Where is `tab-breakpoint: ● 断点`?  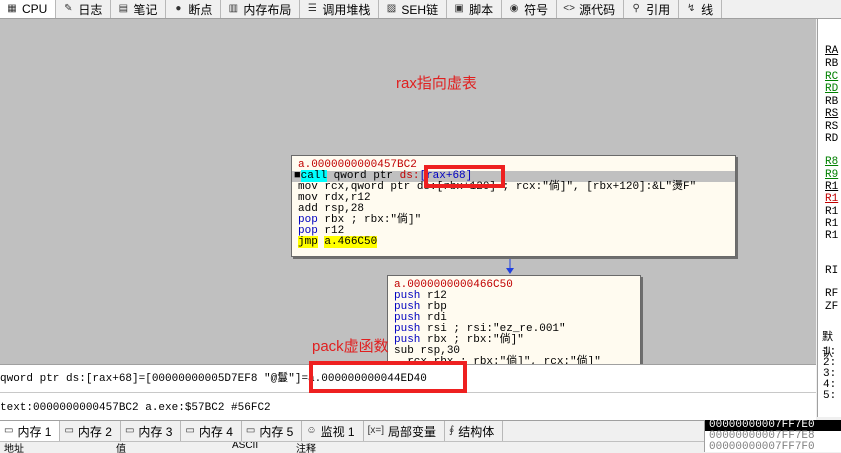 tab-breakpoint: ● 断点 is located at coordinates (194, 9).